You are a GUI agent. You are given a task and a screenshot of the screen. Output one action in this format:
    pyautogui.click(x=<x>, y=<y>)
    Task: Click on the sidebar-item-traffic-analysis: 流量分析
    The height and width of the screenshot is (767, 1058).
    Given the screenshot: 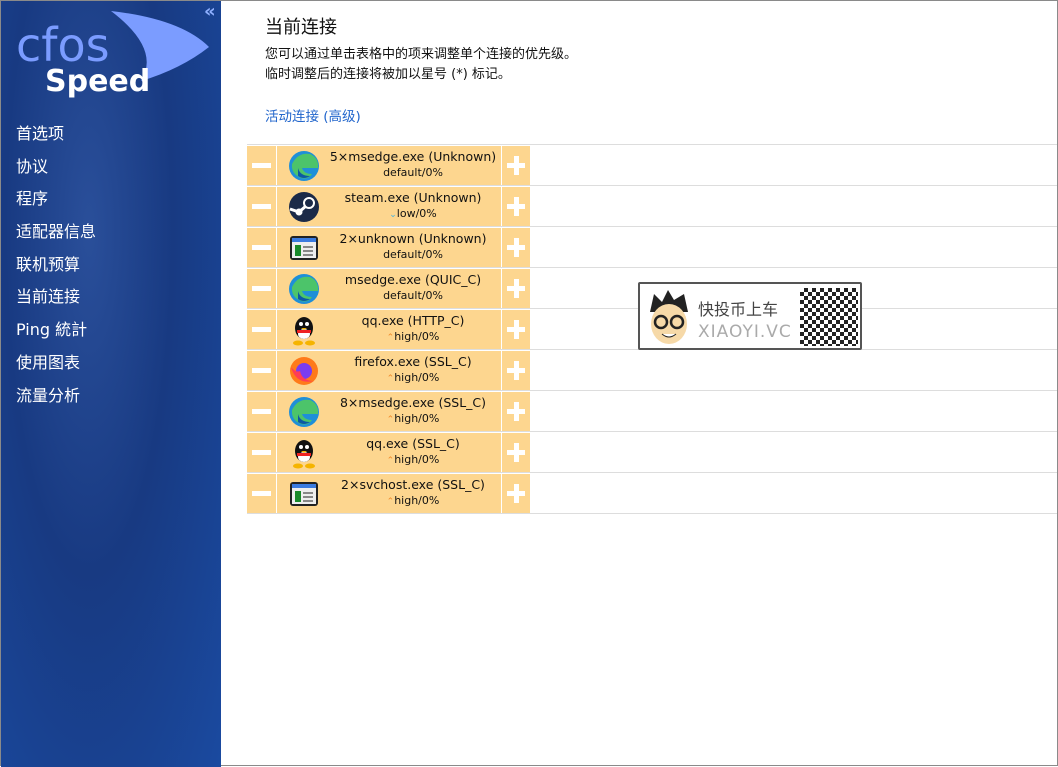 What is the action you would take?
    pyautogui.click(x=56, y=401)
    